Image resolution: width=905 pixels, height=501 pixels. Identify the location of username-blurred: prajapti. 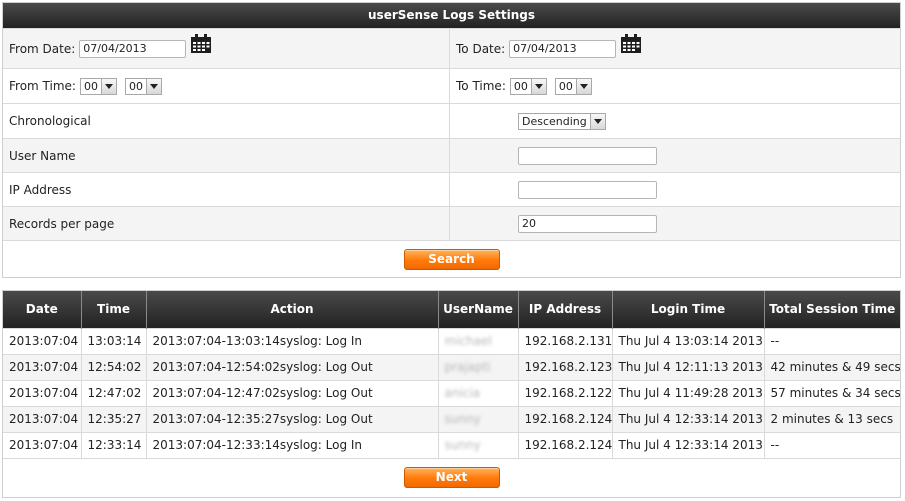
(467, 367).